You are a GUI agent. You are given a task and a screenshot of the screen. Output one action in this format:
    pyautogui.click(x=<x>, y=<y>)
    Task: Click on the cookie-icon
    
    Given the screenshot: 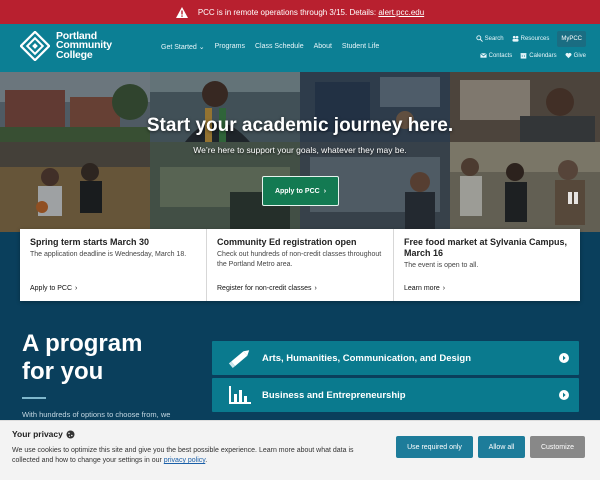 What is the action you would take?
    pyautogui.click(x=70, y=434)
    